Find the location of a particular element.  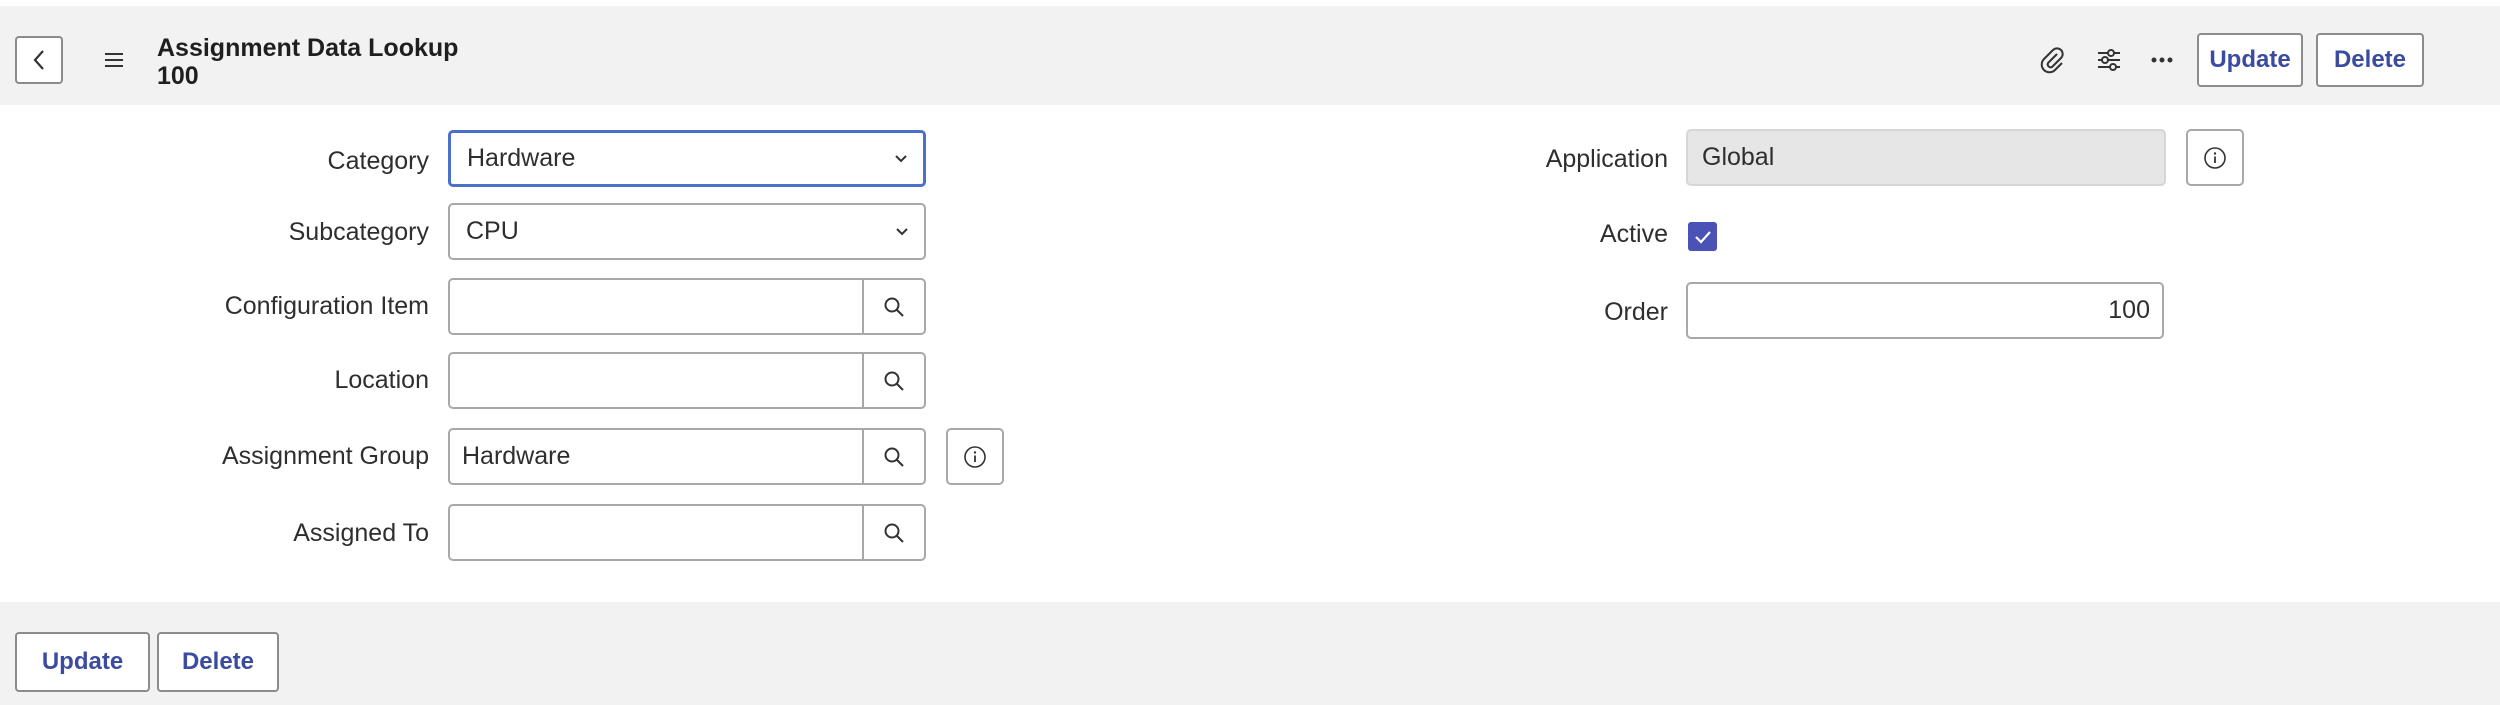

category-select: Hardware is located at coordinates (687, 158).